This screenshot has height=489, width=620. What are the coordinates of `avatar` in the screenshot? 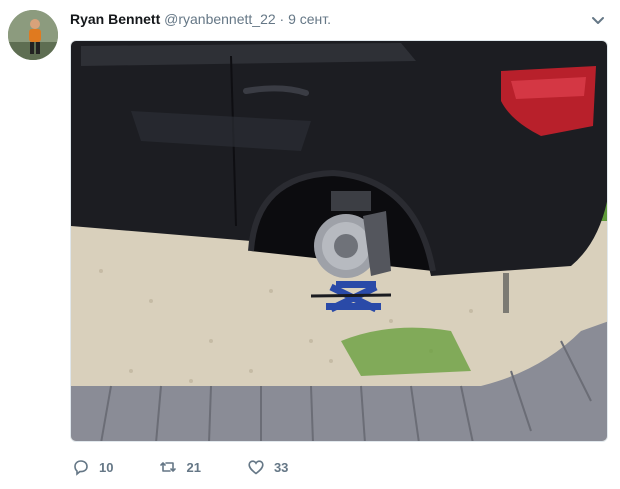 It's located at (33, 35).